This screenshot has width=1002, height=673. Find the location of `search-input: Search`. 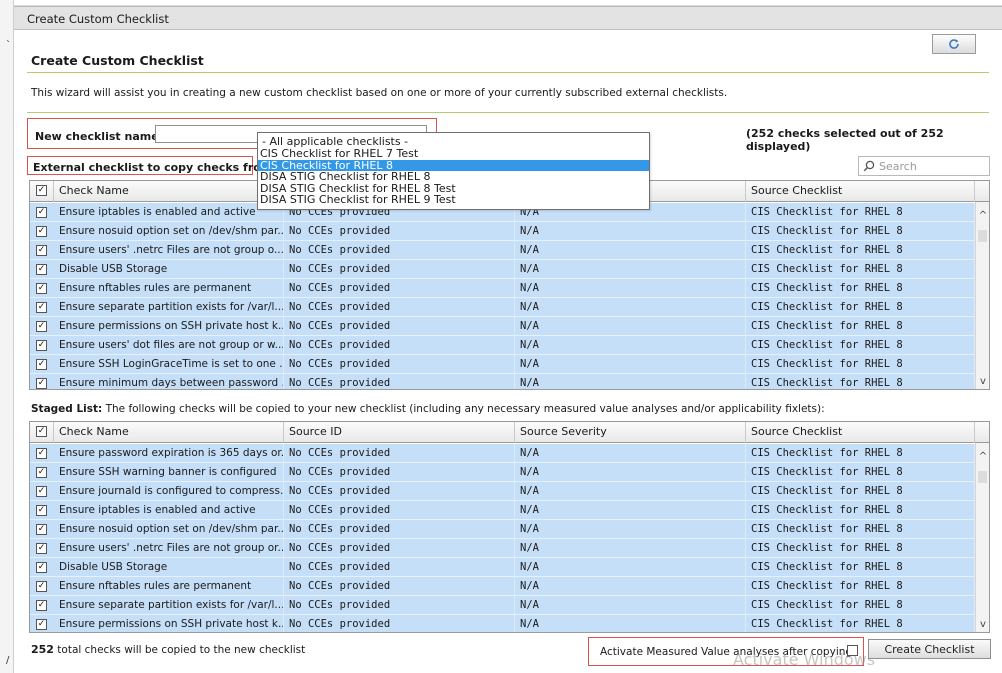

search-input: Search is located at coordinates (924, 166).